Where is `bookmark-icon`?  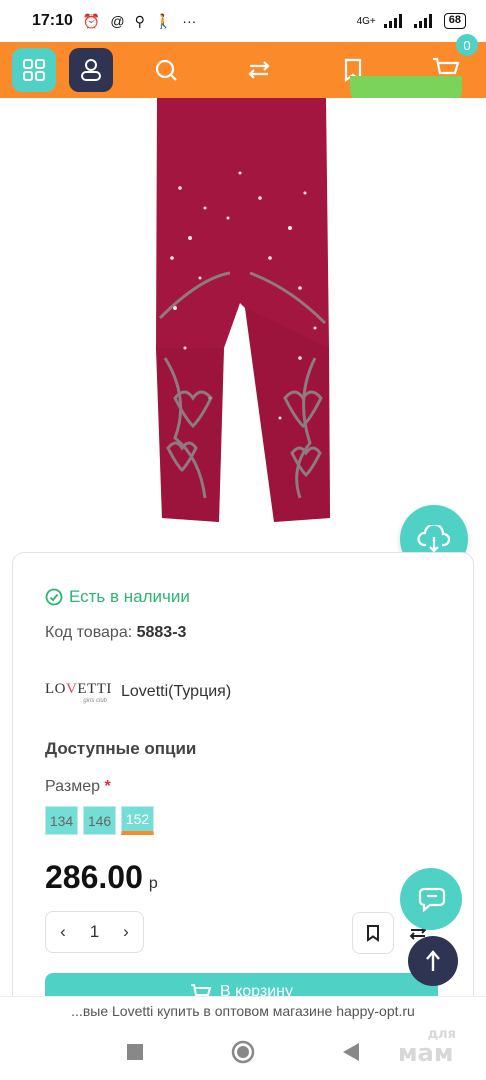 bookmark-icon is located at coordinates (373, 933).